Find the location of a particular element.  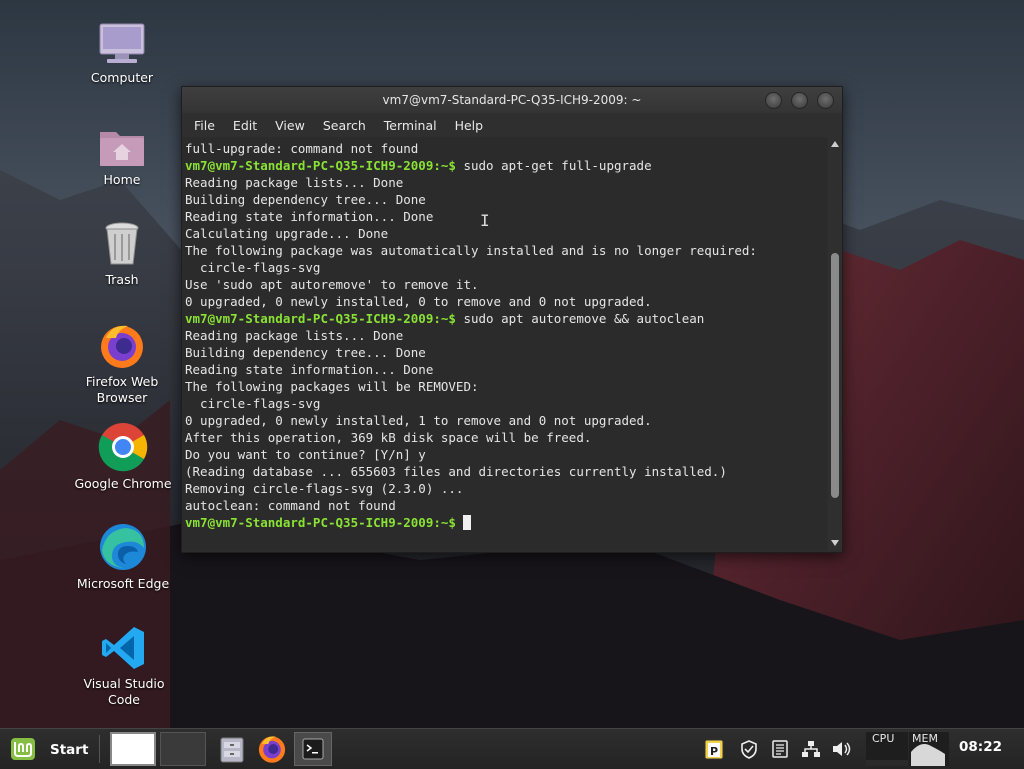

maximize-button is located at coordinates (799, 100).